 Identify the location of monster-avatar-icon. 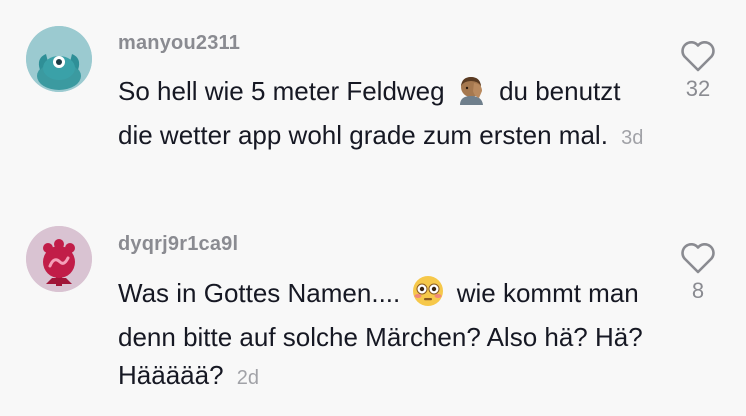
(59, 59).